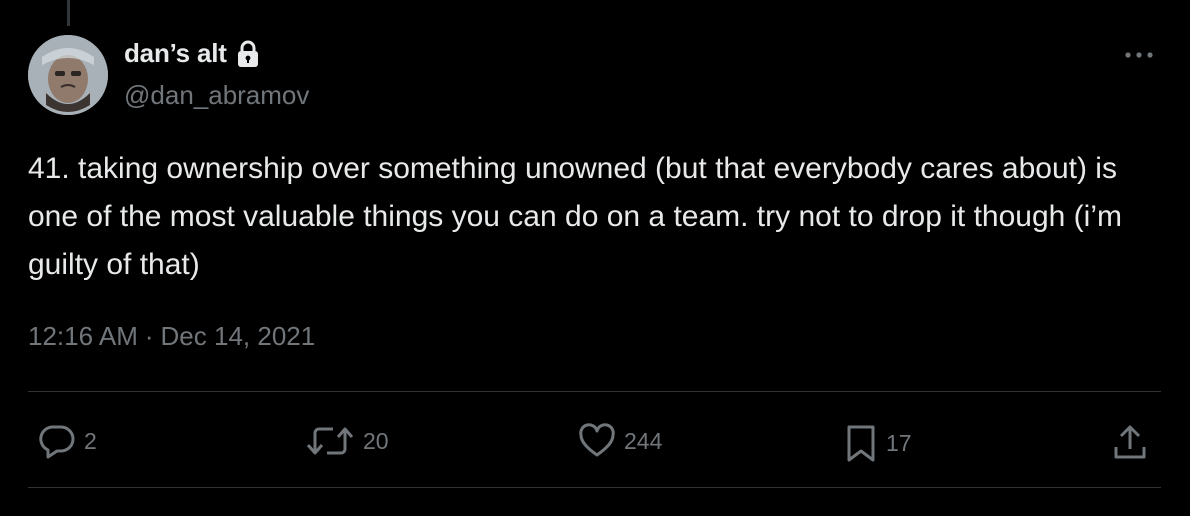 This screenshot has width=1190, height=516. I want to click on share-button, so click(1130, 443).